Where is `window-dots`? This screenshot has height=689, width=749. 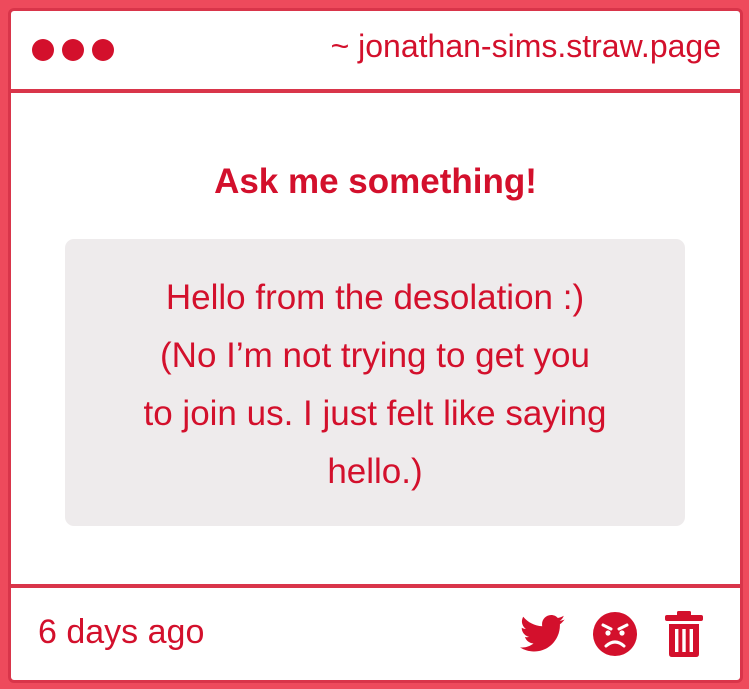 window-dots is located at coordinates (73, 50).